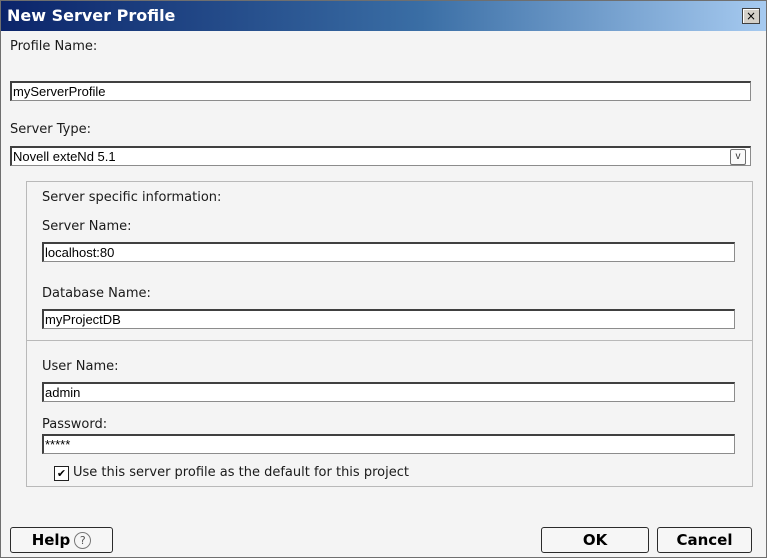 The width and height of the screenshot is (767, 558). I want to click on close-icon: ×, so click(751, 16).